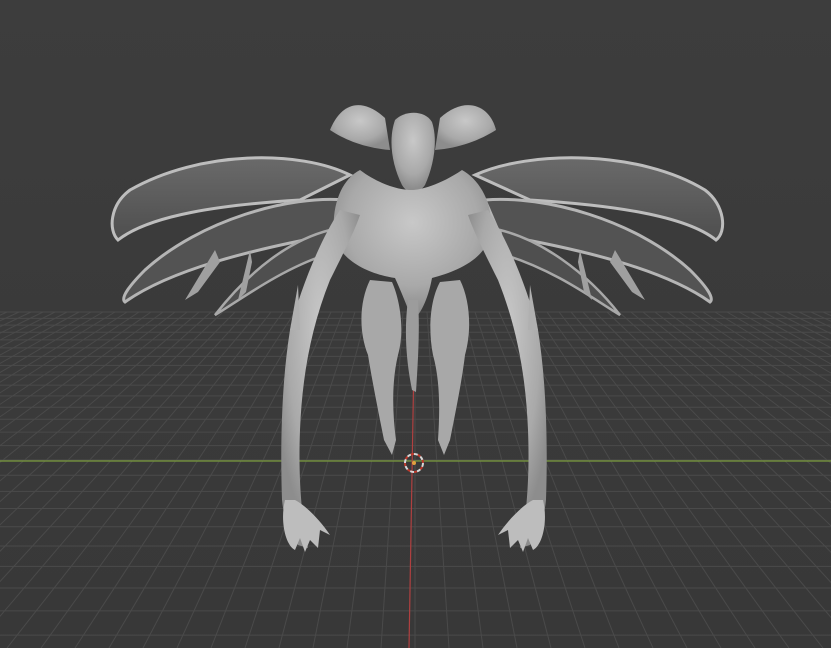 The height and width of the screenshot is (648, 831). I want to click on right-hand, so click(521, 526).